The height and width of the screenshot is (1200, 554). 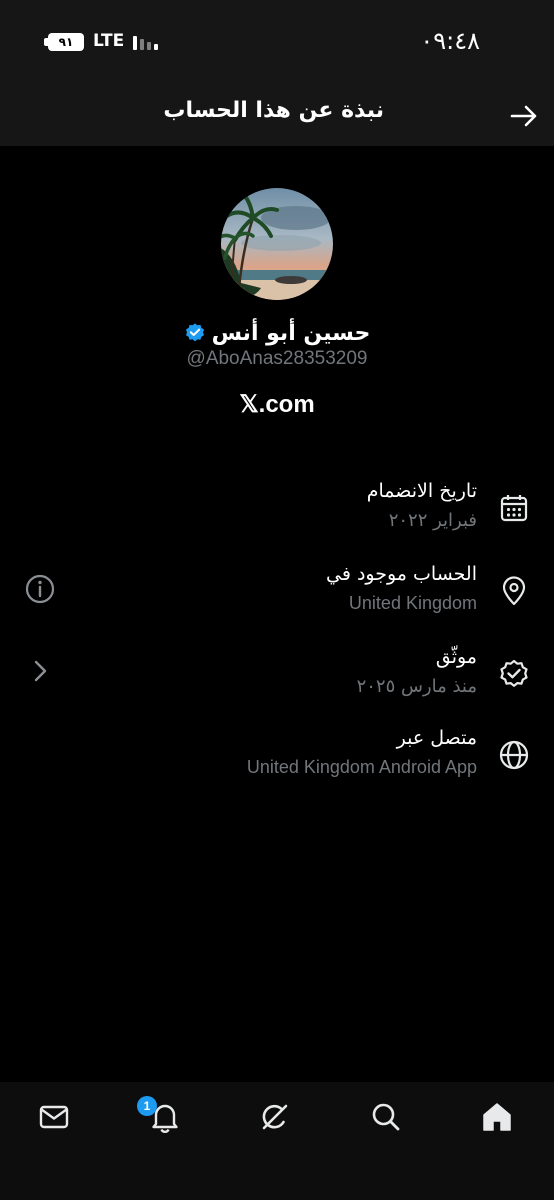 I want to click on status-time: ٠٩:٤٨, so click(x=450, y=41).